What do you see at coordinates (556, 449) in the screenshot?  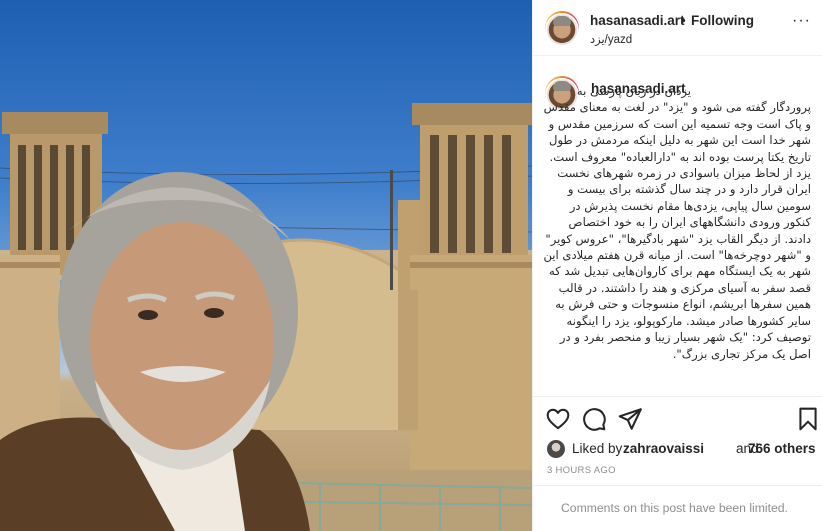 I see `liker-avatar` at bounding box center [556, 449].